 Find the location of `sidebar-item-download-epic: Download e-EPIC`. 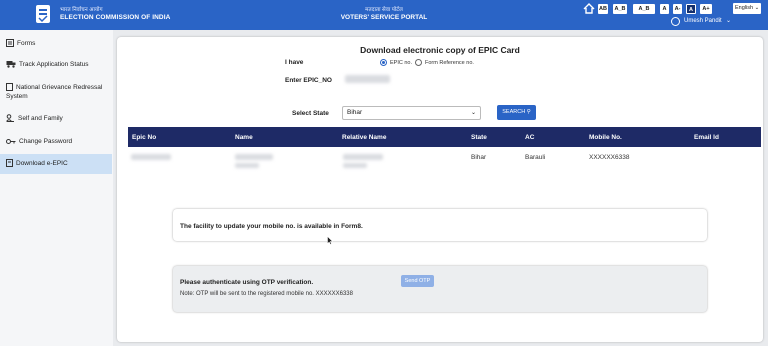

sidebar-item-download-epic: Download e-EPIC is located at coordinates (56, 164).